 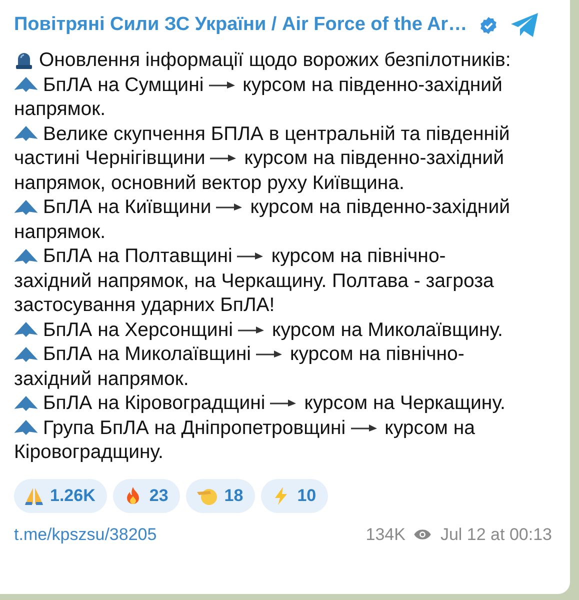 I want to click on post-link: t.me/kpszsu/38205, so click(x=85, y=534).